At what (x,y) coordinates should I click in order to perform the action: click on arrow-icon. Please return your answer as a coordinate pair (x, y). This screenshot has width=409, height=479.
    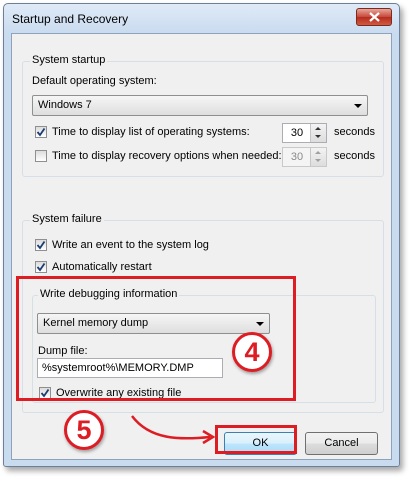
    Looking at the image, I should click on (173, 430).